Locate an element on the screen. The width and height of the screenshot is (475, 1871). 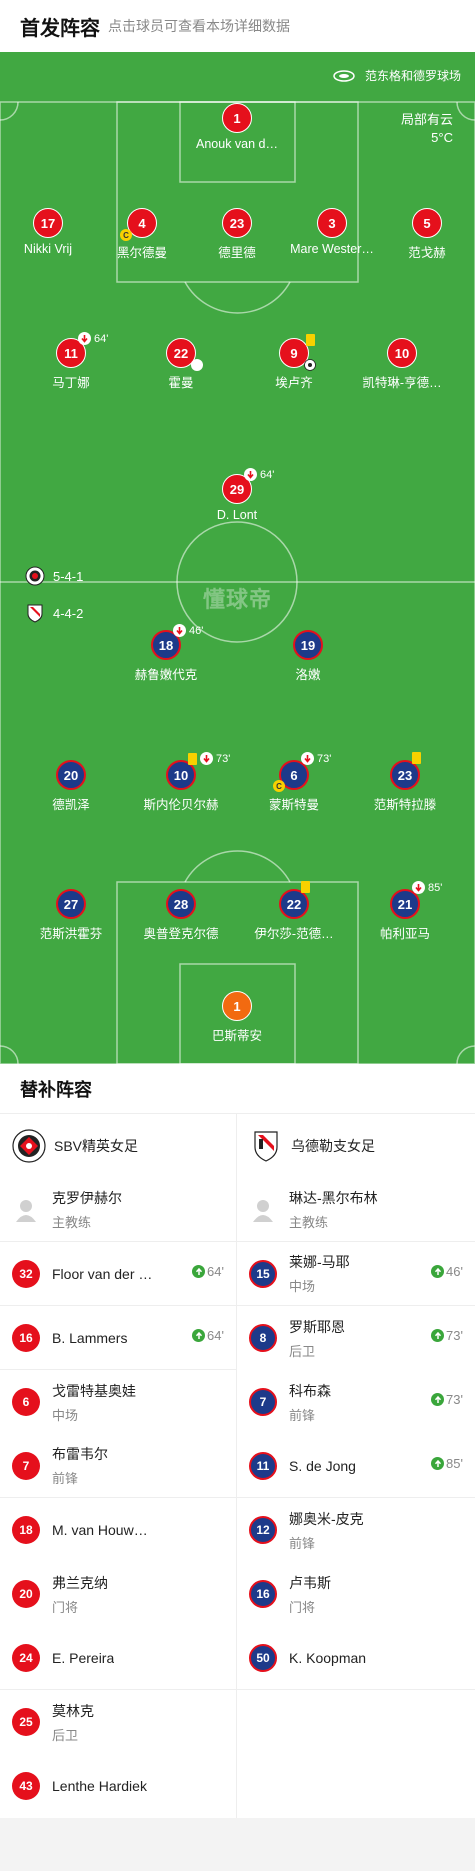
away-team-row: 乌德勒支女足 is located at coordinates (356, 1146).